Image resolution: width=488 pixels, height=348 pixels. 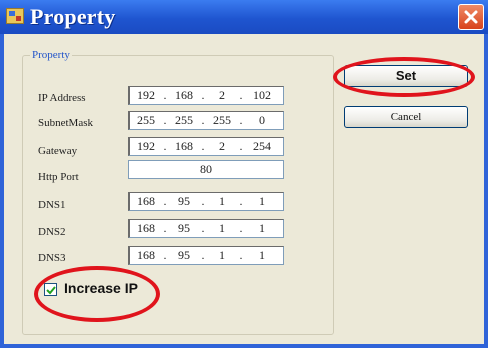 I want to click on subnet-octet-4: 0, so click(x=262, y=120).